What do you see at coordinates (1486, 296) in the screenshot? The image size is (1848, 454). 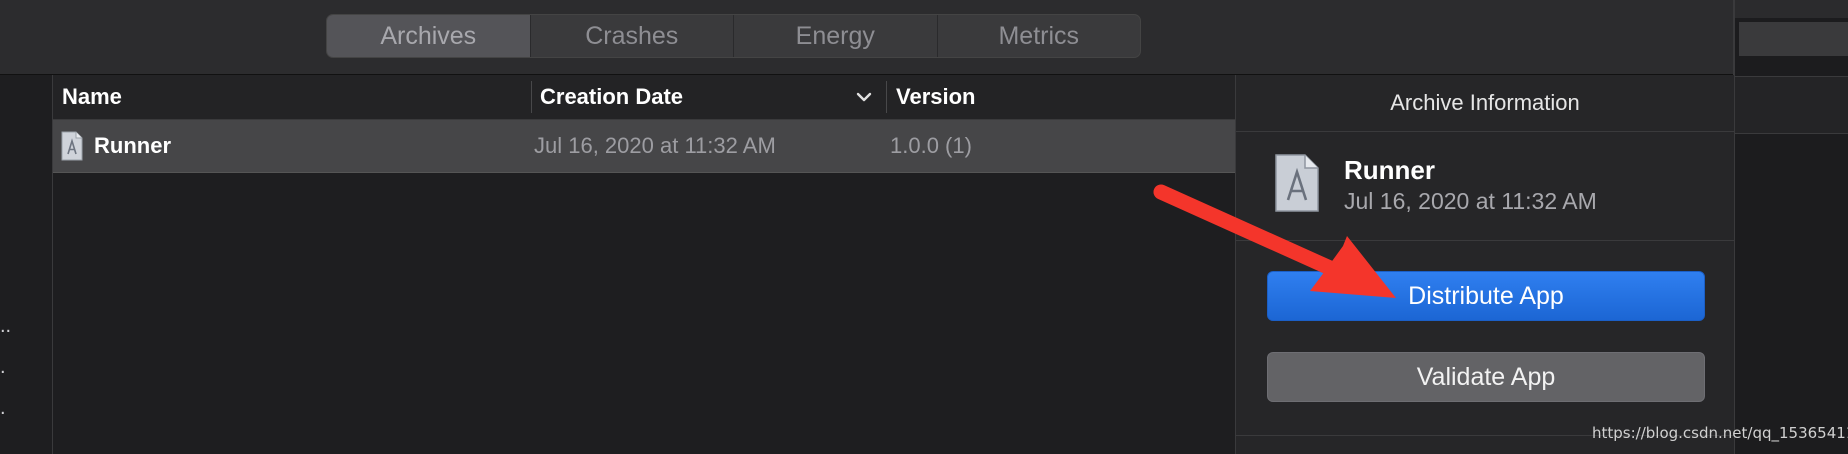 I see `distribute-app-button: Distribute App` at bounding box center [1486, 296].